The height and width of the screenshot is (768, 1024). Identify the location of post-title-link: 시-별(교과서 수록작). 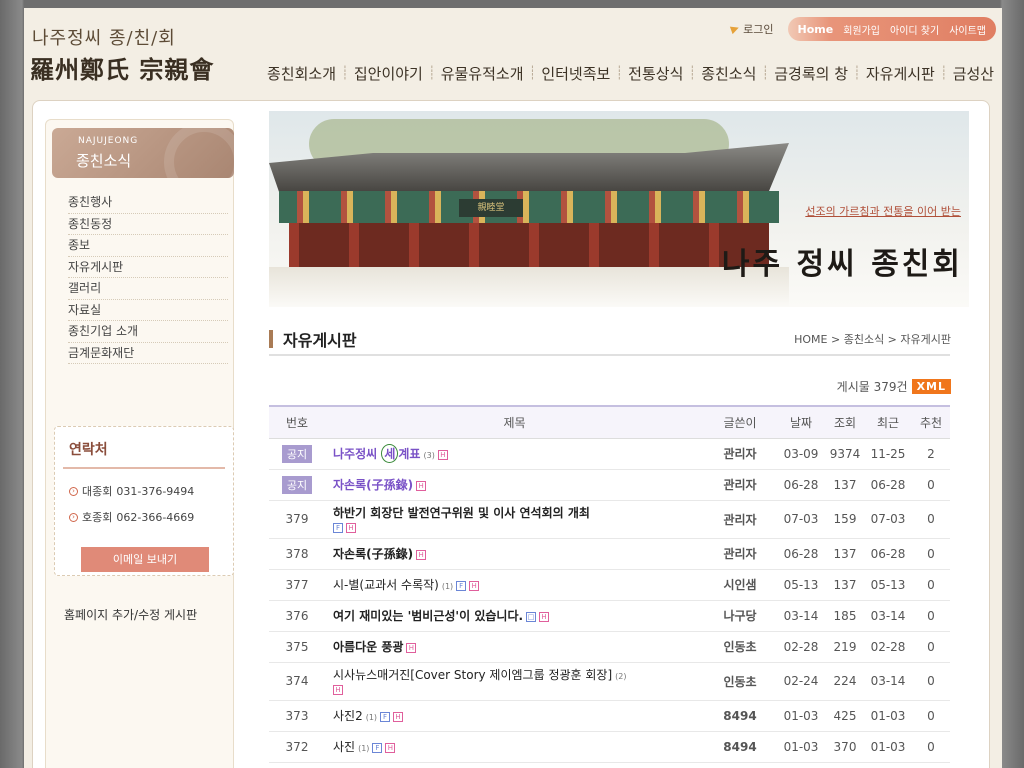
(386, 585).